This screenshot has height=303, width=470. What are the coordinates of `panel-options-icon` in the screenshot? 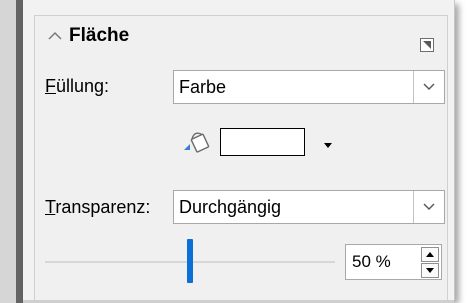 It's located at (427, 45).